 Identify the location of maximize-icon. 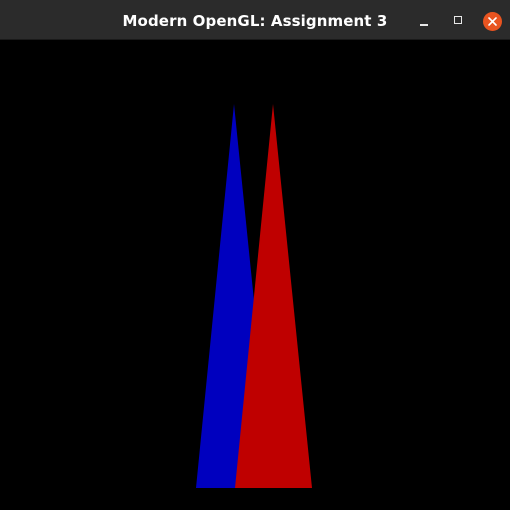
(458, 20).